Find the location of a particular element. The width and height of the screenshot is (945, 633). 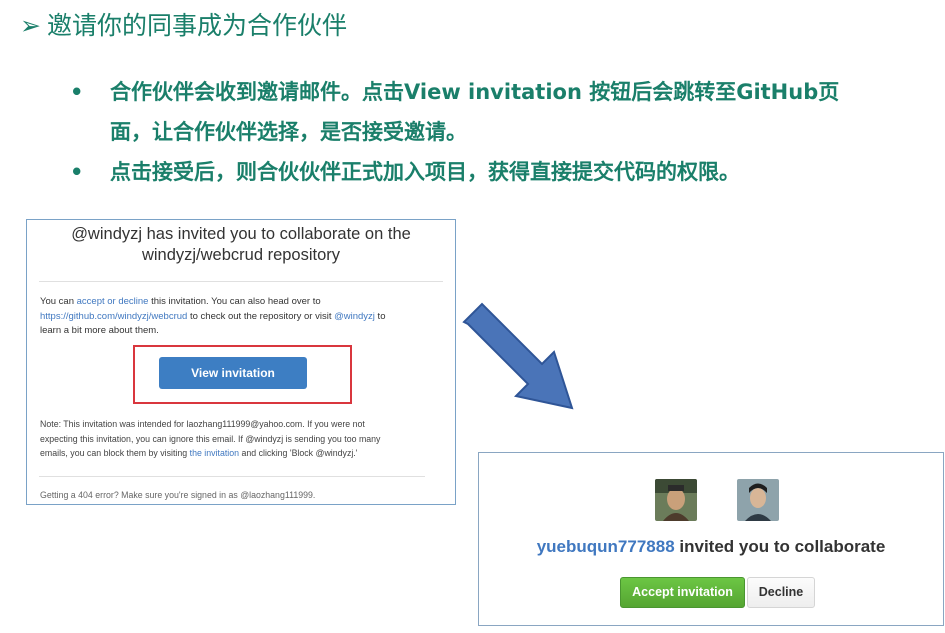

invitation-link: the invitation is located at coordinates (214, 453).